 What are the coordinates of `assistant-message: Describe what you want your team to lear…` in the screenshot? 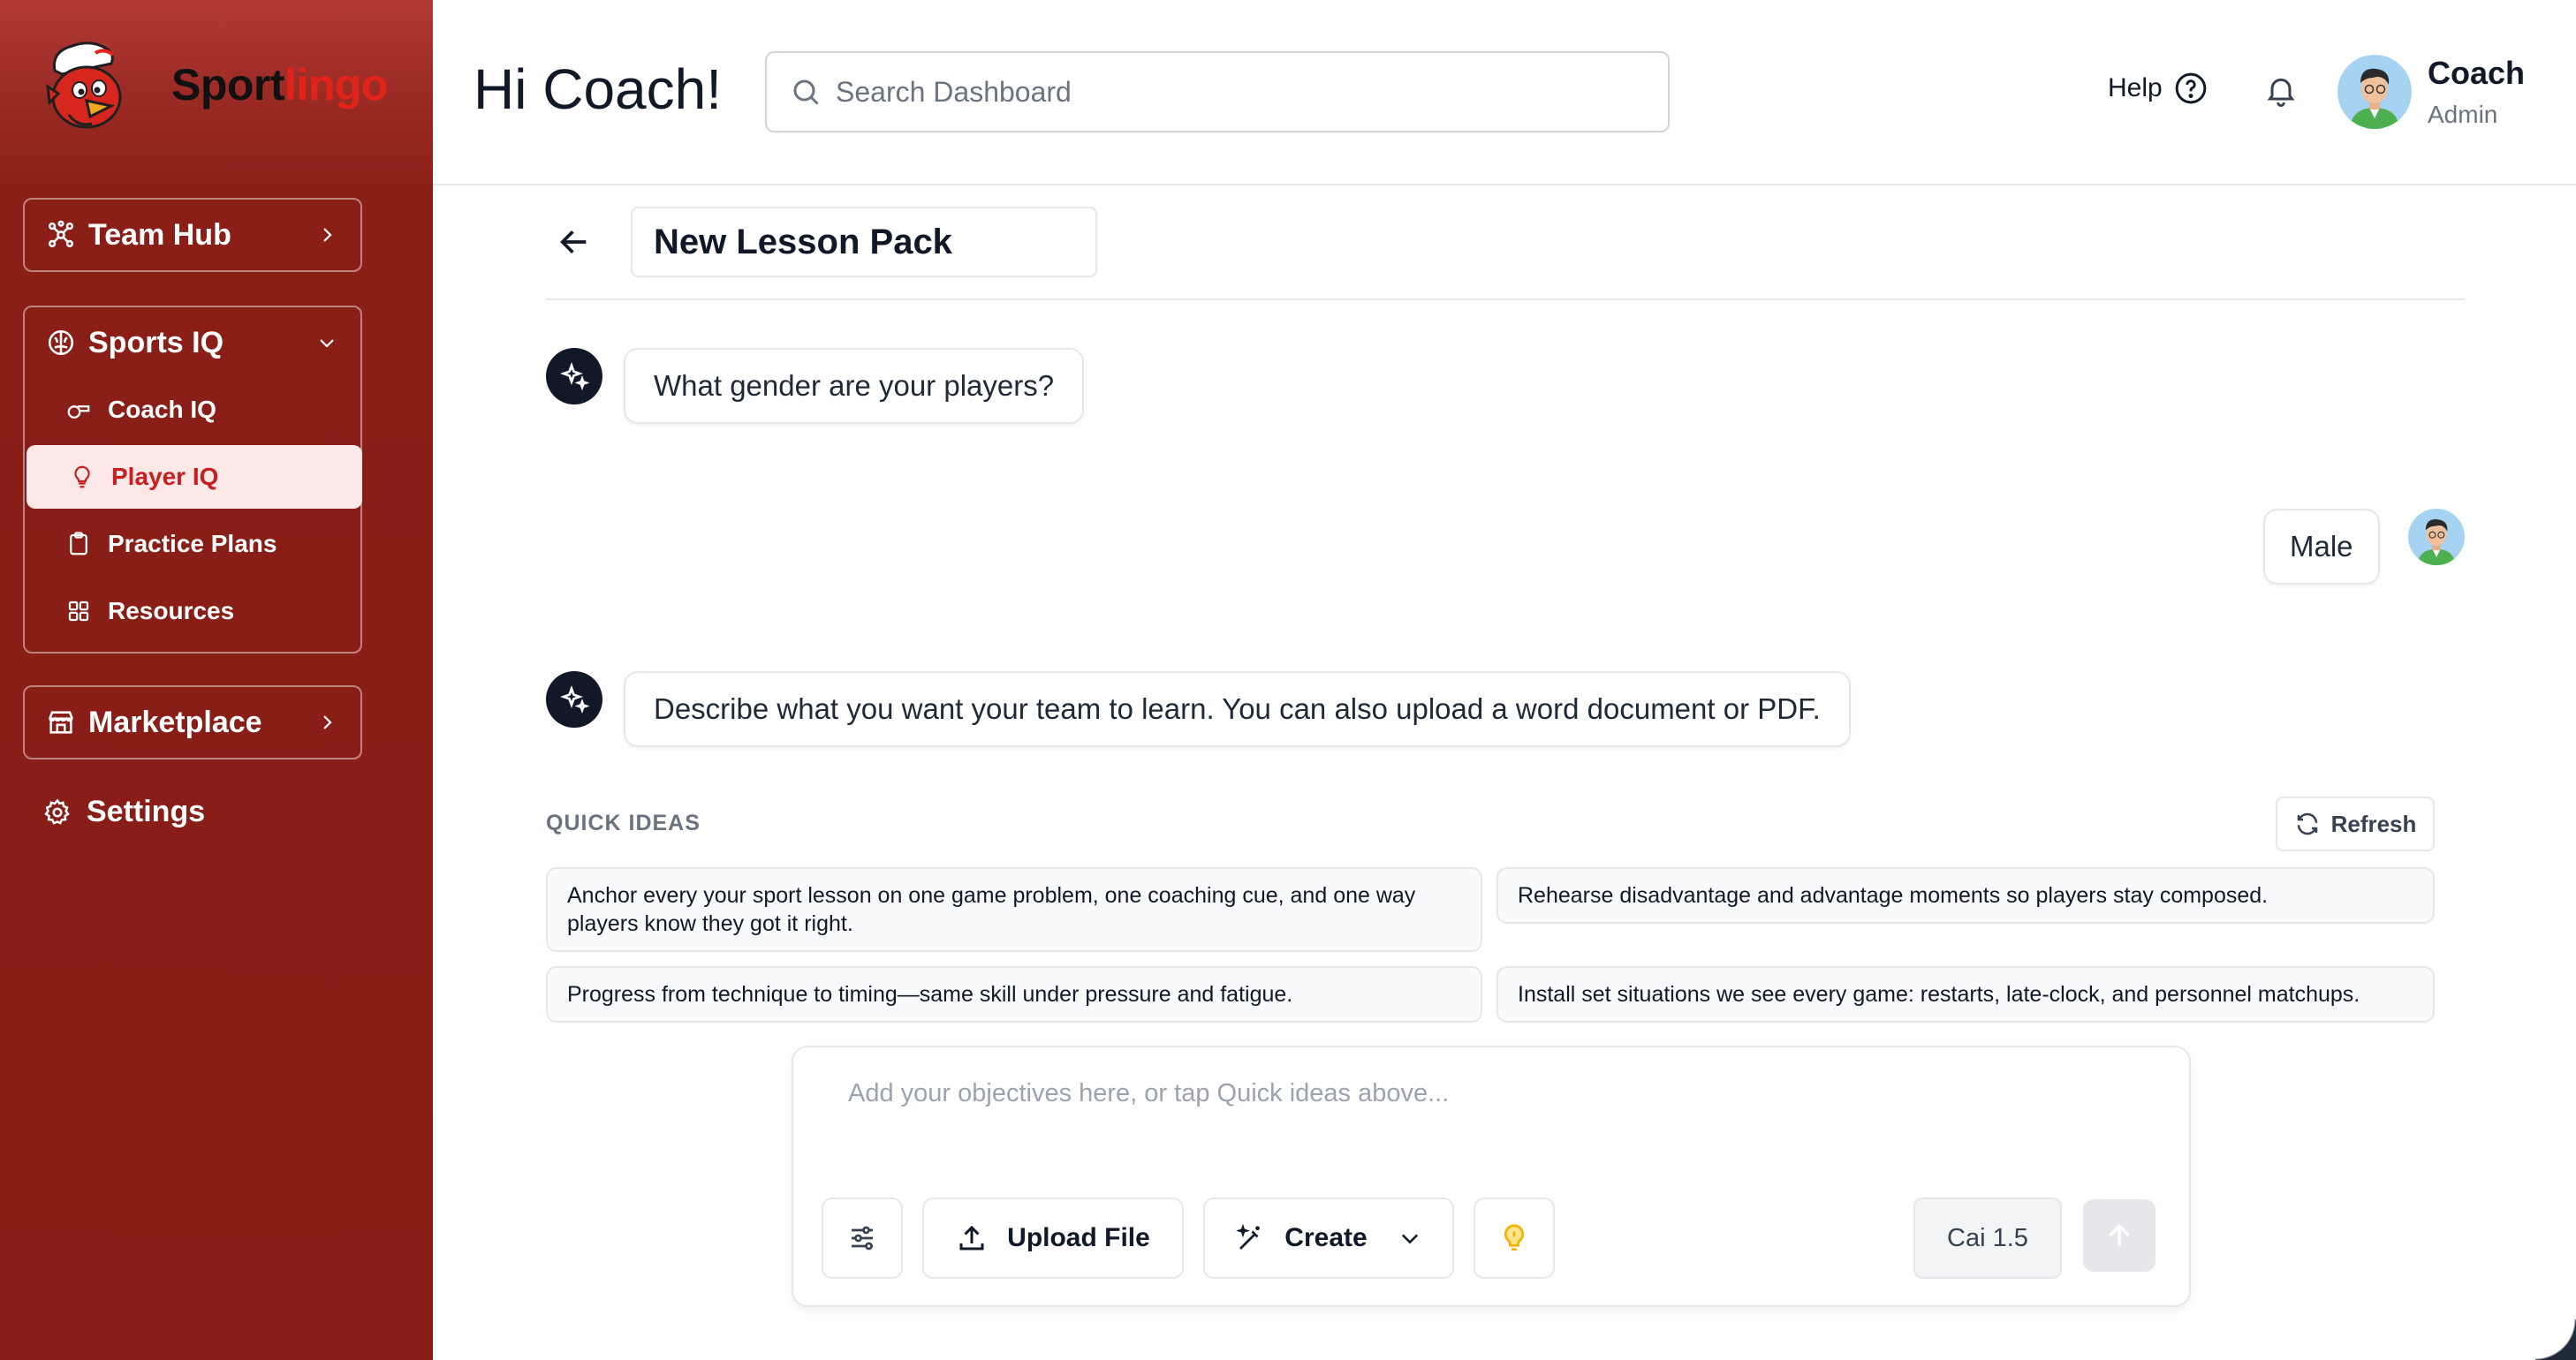 It's located at (1238, 709).